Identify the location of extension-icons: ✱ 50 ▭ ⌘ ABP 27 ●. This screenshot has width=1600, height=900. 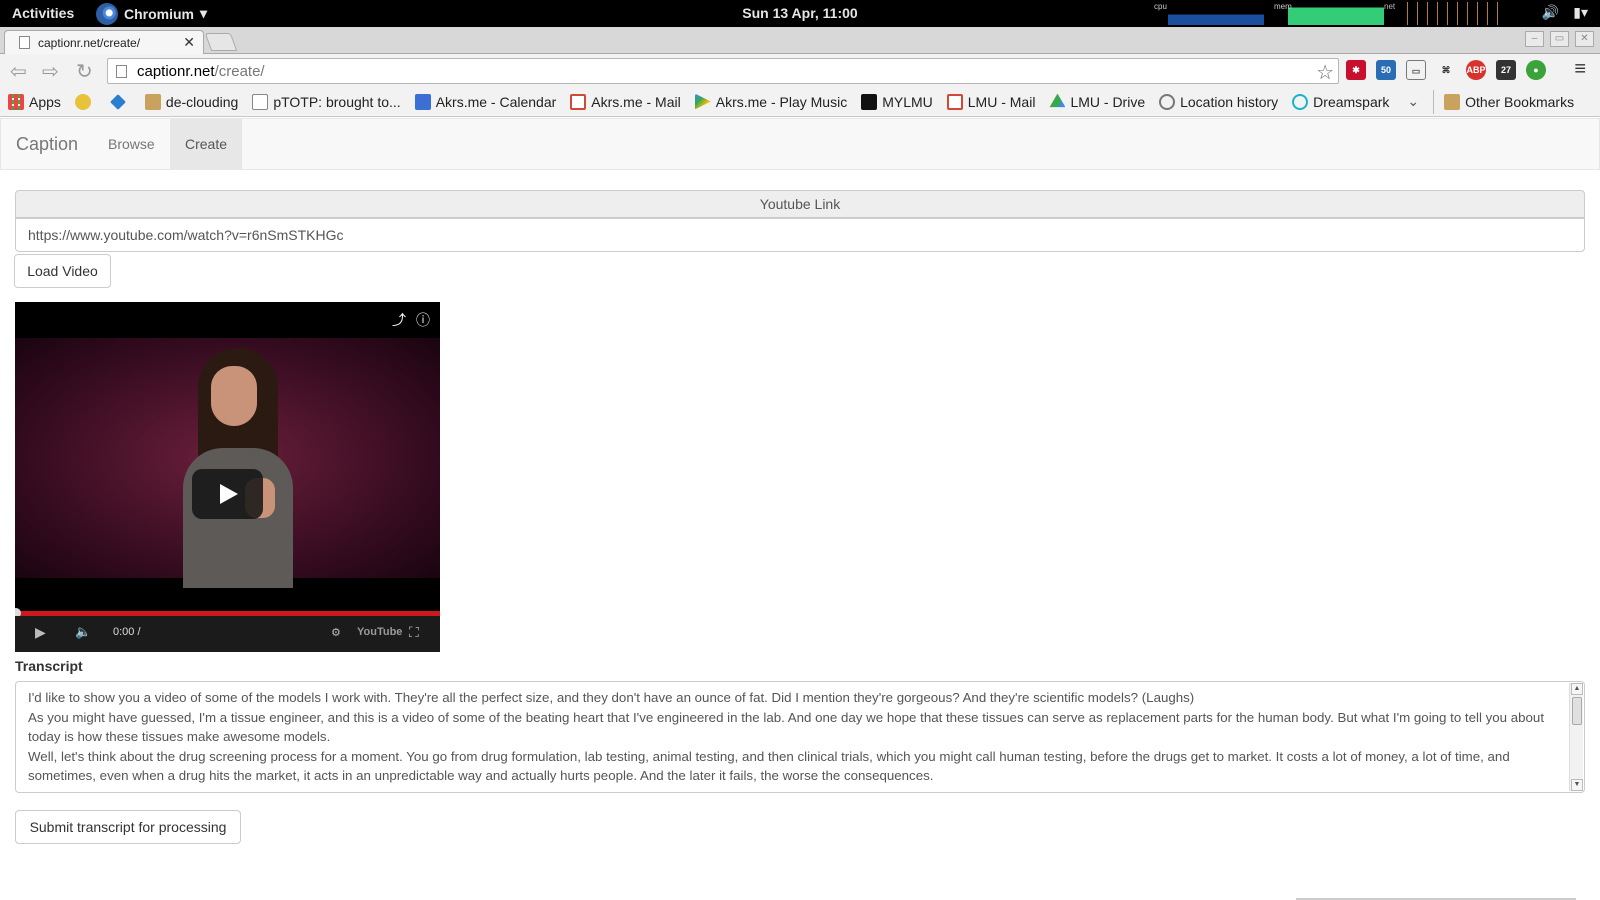
(1446, 70).